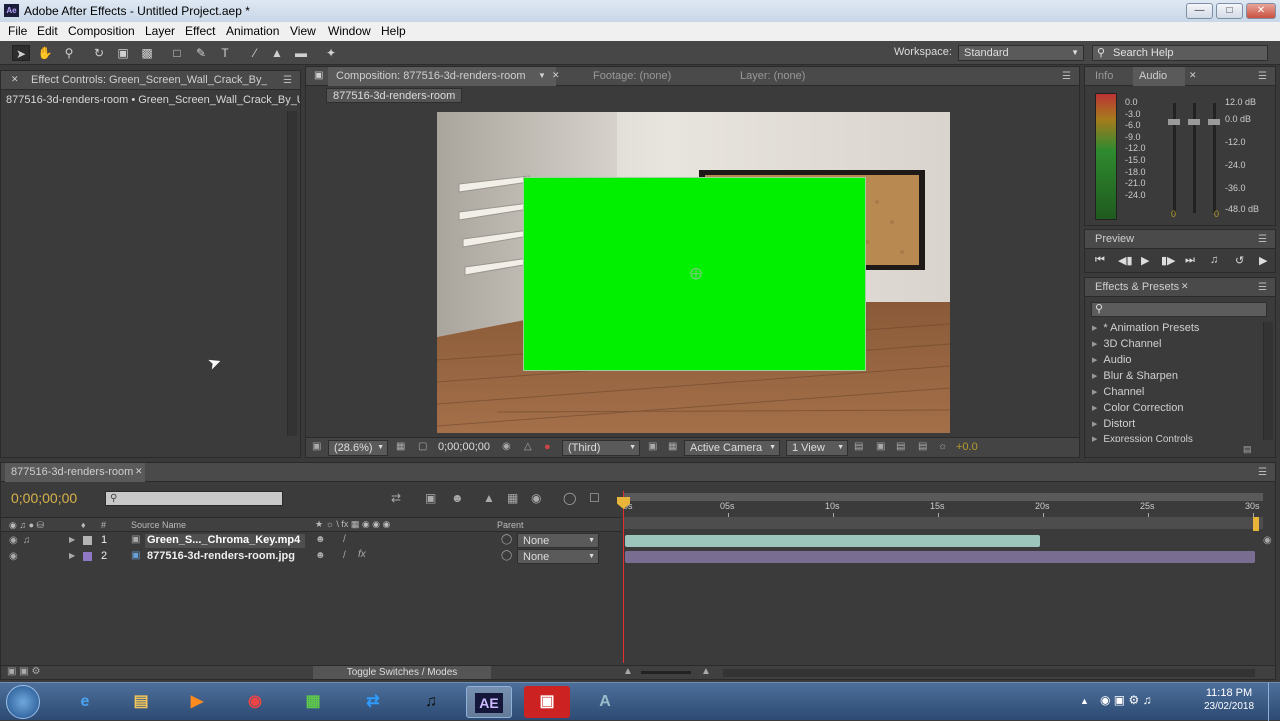 Image resolution: width=1280 pixels, height=721 pixels. Describe the element at coordinates (442, 76) in the screenshot. I see `composition-tab: Composition: 877516-3d-renders-room` at that location.